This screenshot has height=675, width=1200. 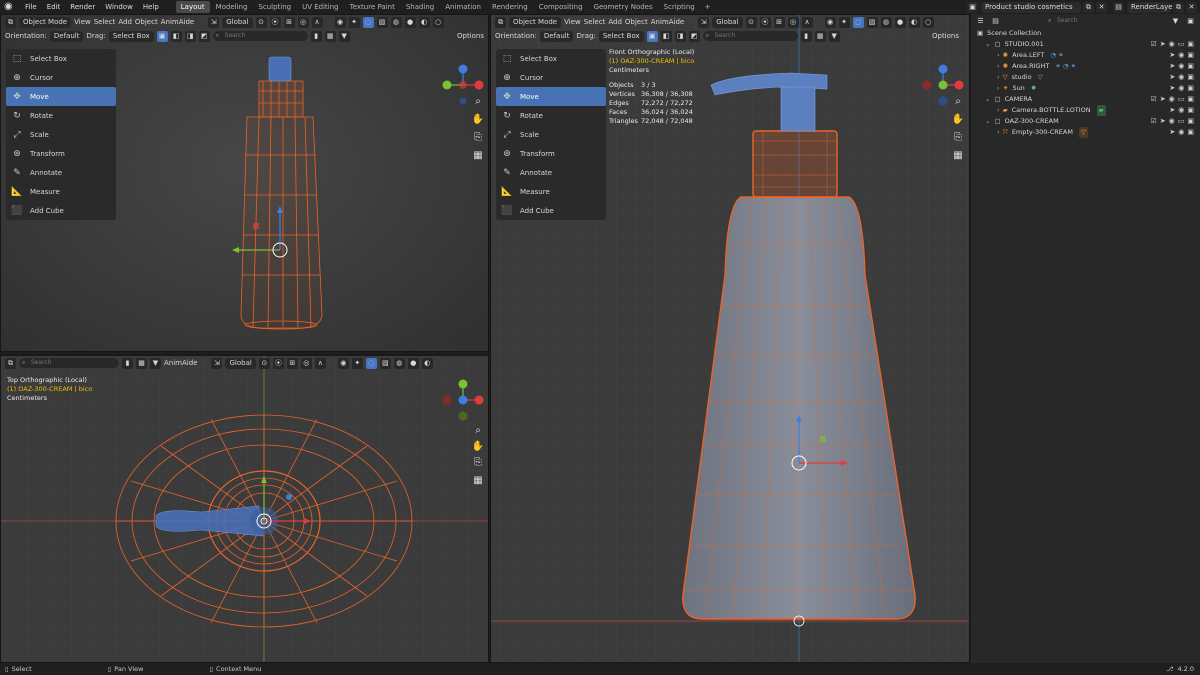 What do you see at coordinates (1085, 99) in the screenshot?
I see `tree-item-camera: ⌄ ▢ CAMERA ☑ ➤ ◉ ▭ ▣` at bounding box center [1085, 99].